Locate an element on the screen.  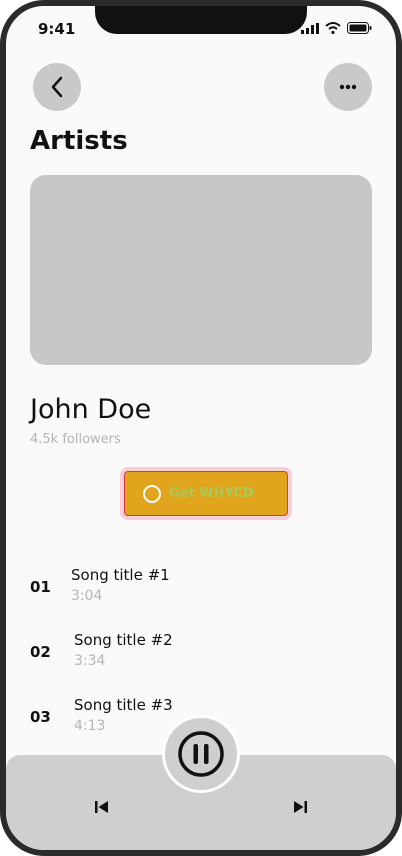
status-icons is located at coordinates (336, 28).